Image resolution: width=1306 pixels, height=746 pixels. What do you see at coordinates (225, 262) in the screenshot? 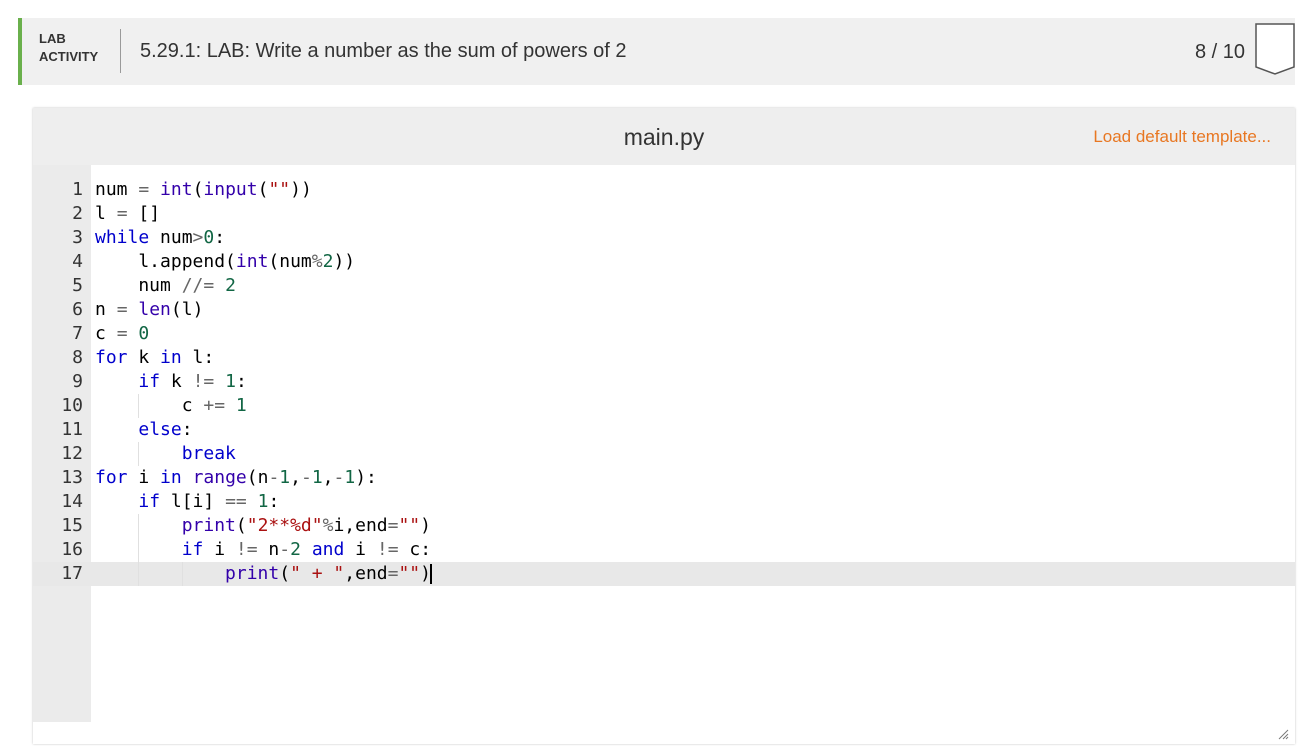
I see `code-text: l.append(int(num%2))` at bounding box center [225, 262].